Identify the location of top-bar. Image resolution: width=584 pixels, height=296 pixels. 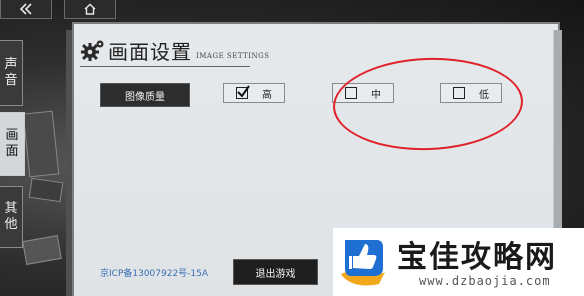
(292, 11).